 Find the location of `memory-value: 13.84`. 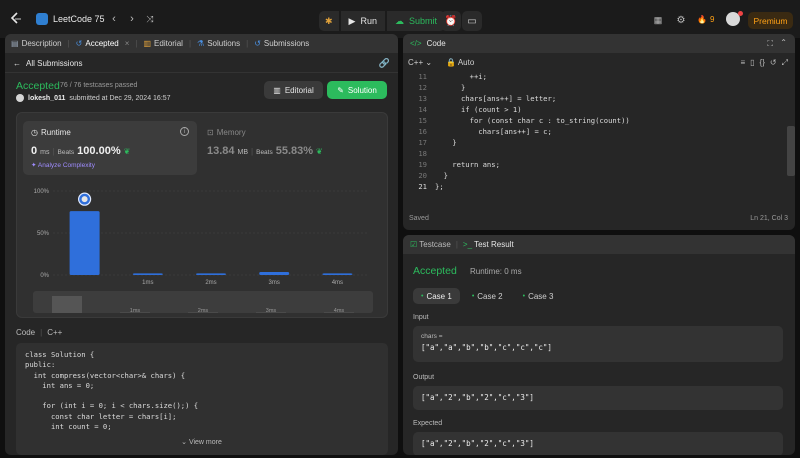

memory-value: 13.84 is located at coordinates (221, 151).